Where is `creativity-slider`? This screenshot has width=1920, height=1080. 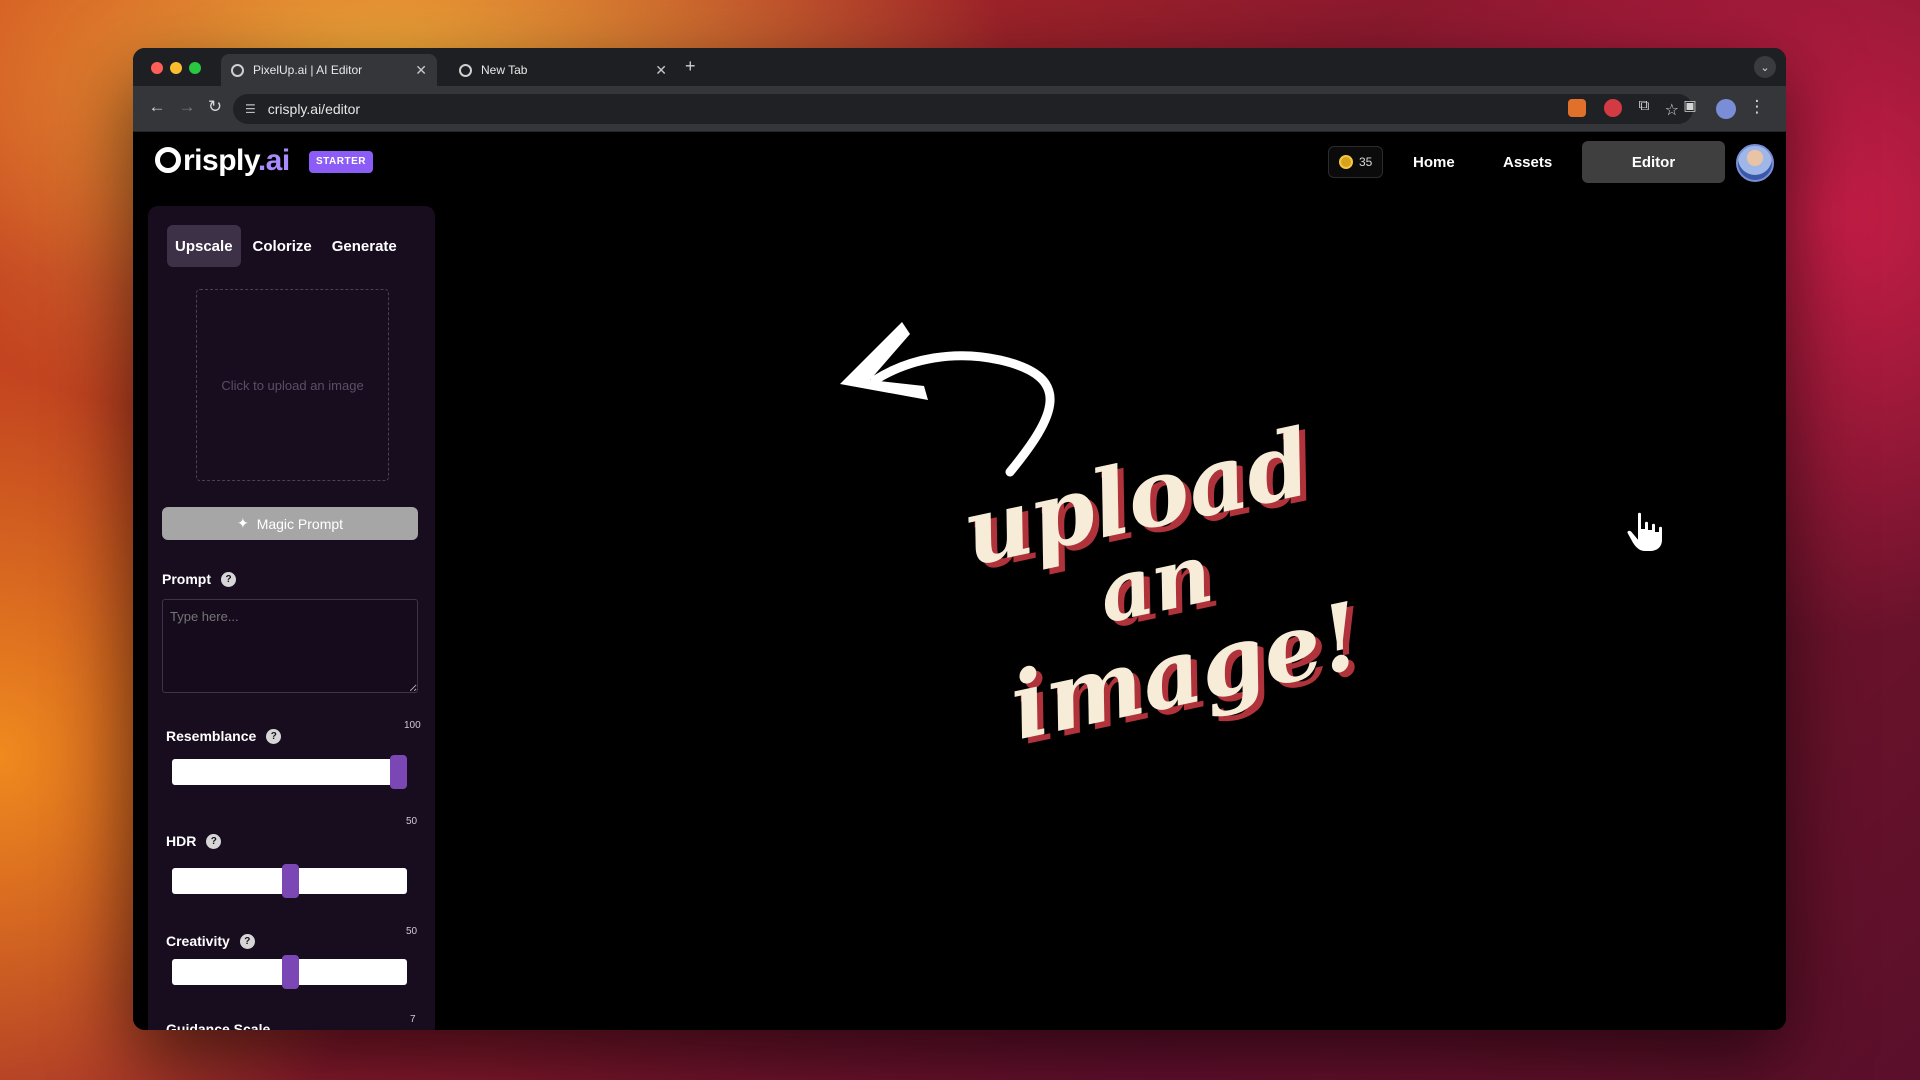 creativity-slider is located at coordinates (289, 972).